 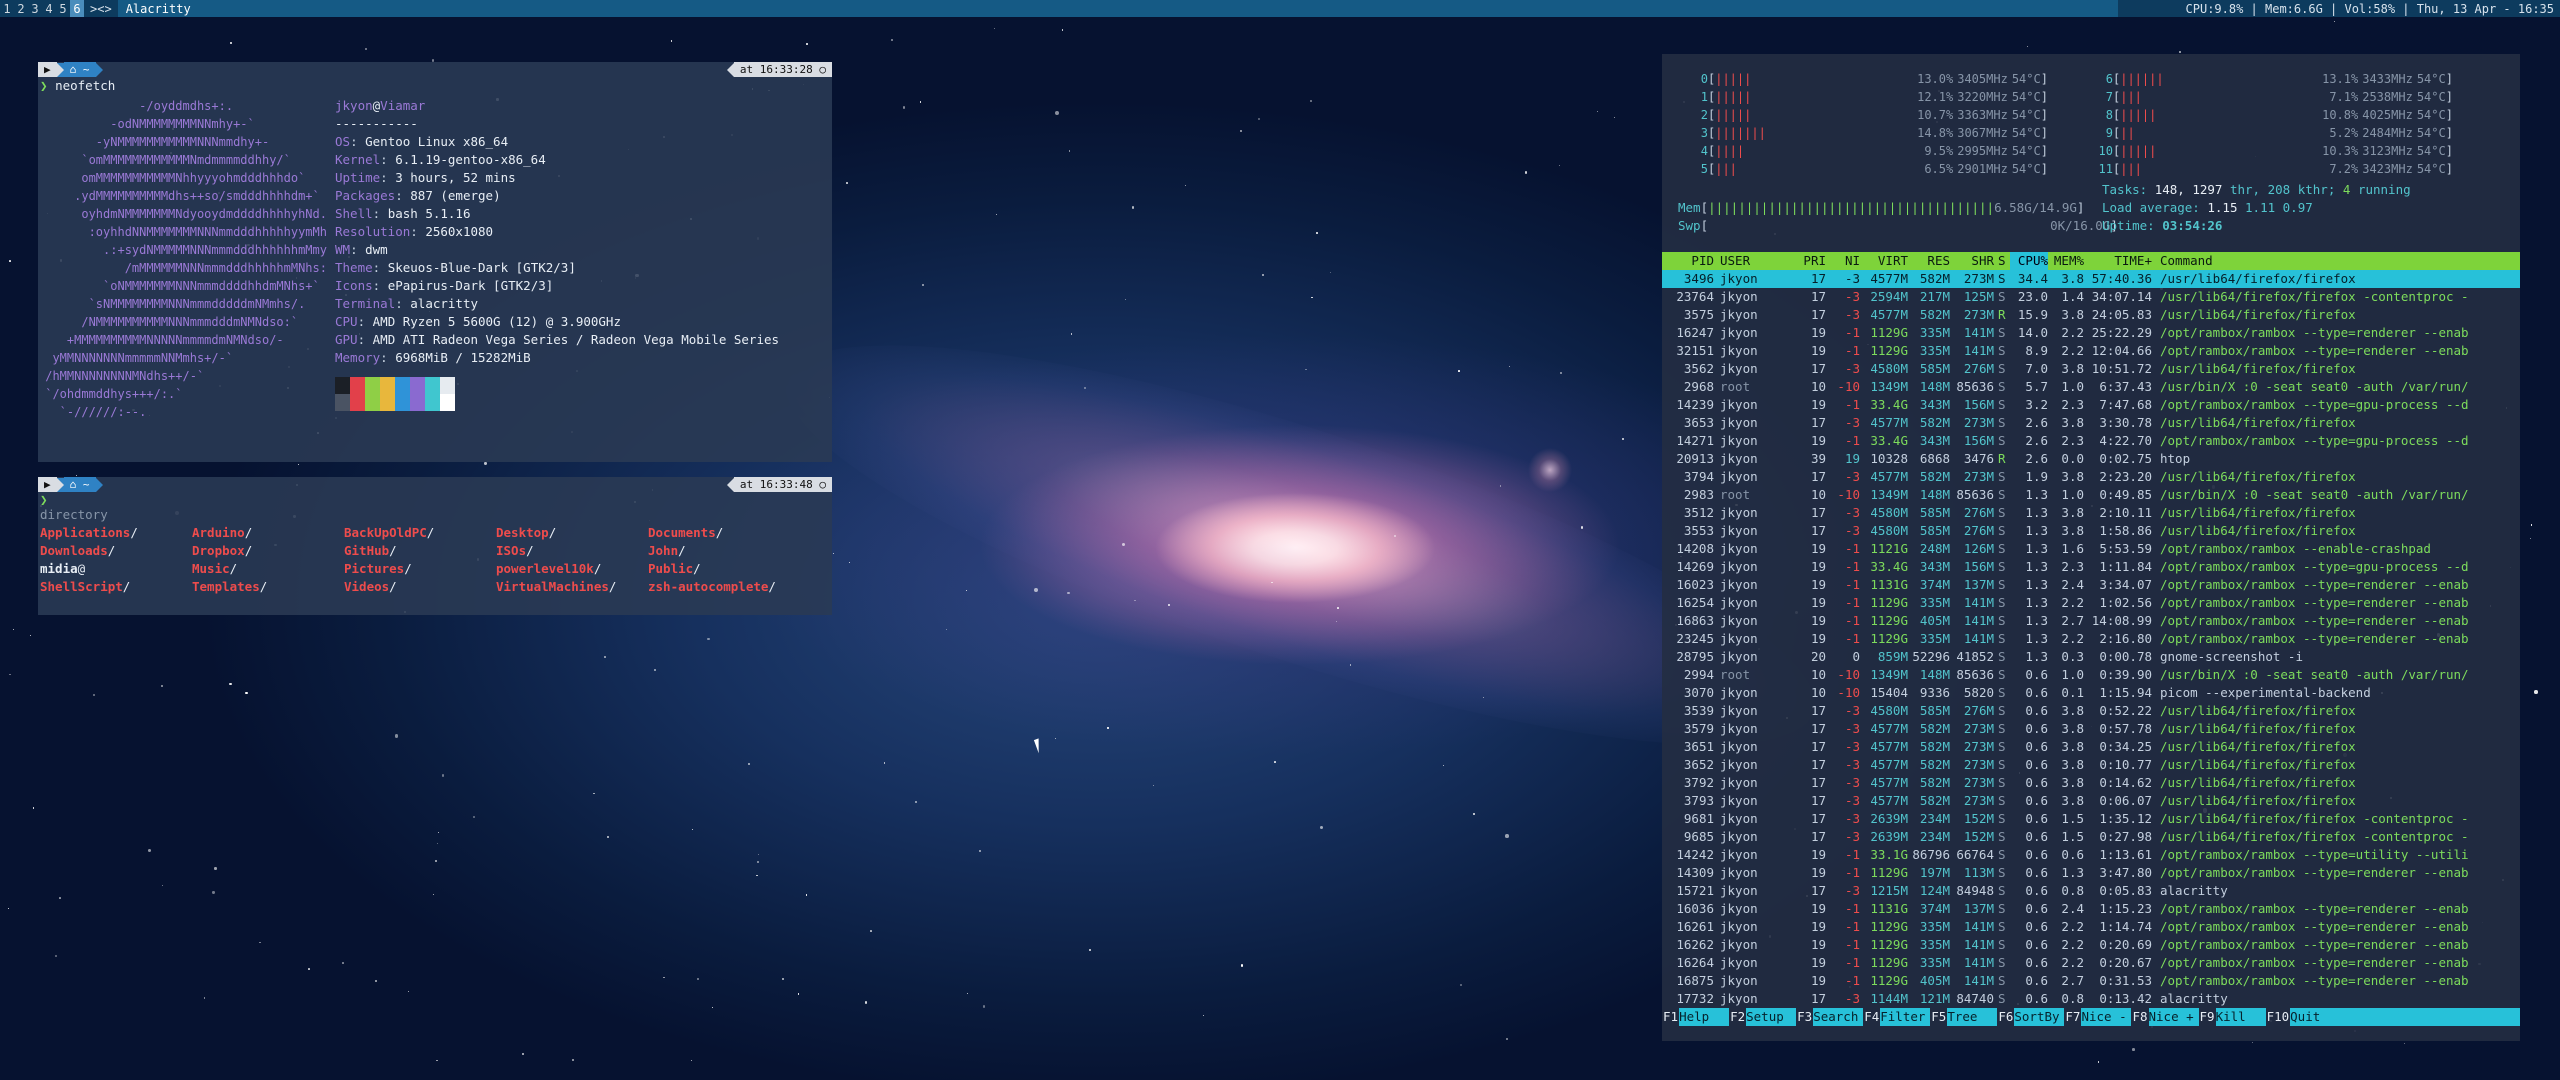 I want to click on cell-pri: 19, so click(x=1818, y=620).